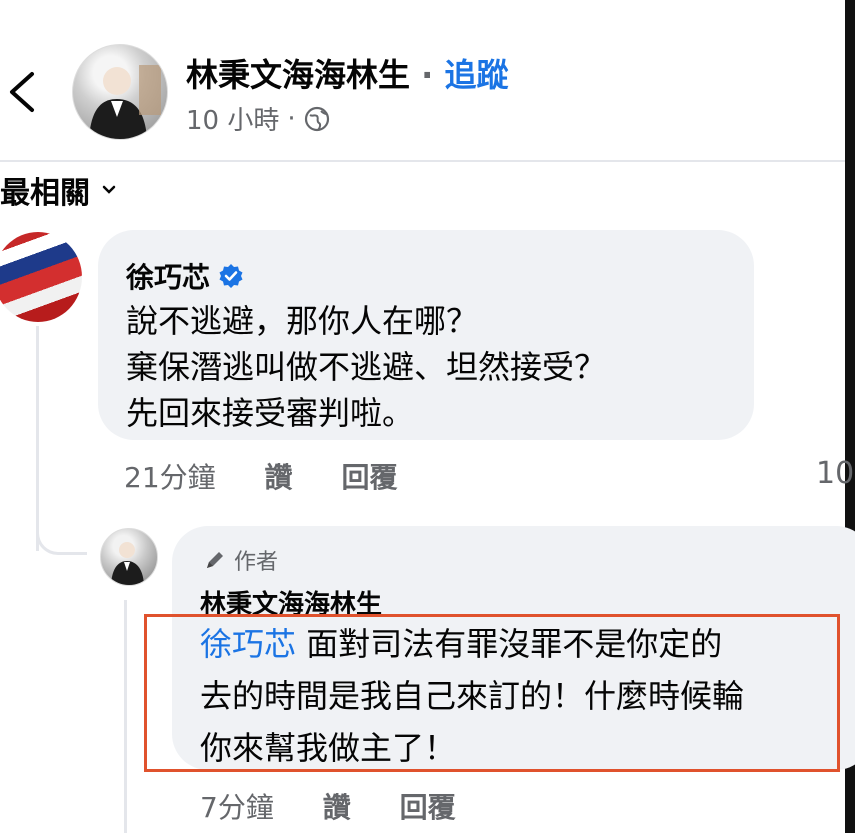 Image resolution: width=855 pixels, height=833 pixels. I want to click on comment-time: 21分鐘, so click(170, 477).